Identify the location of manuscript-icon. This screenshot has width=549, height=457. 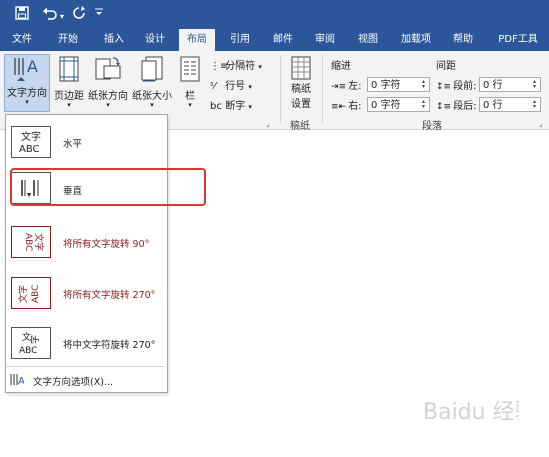
(301, 68).